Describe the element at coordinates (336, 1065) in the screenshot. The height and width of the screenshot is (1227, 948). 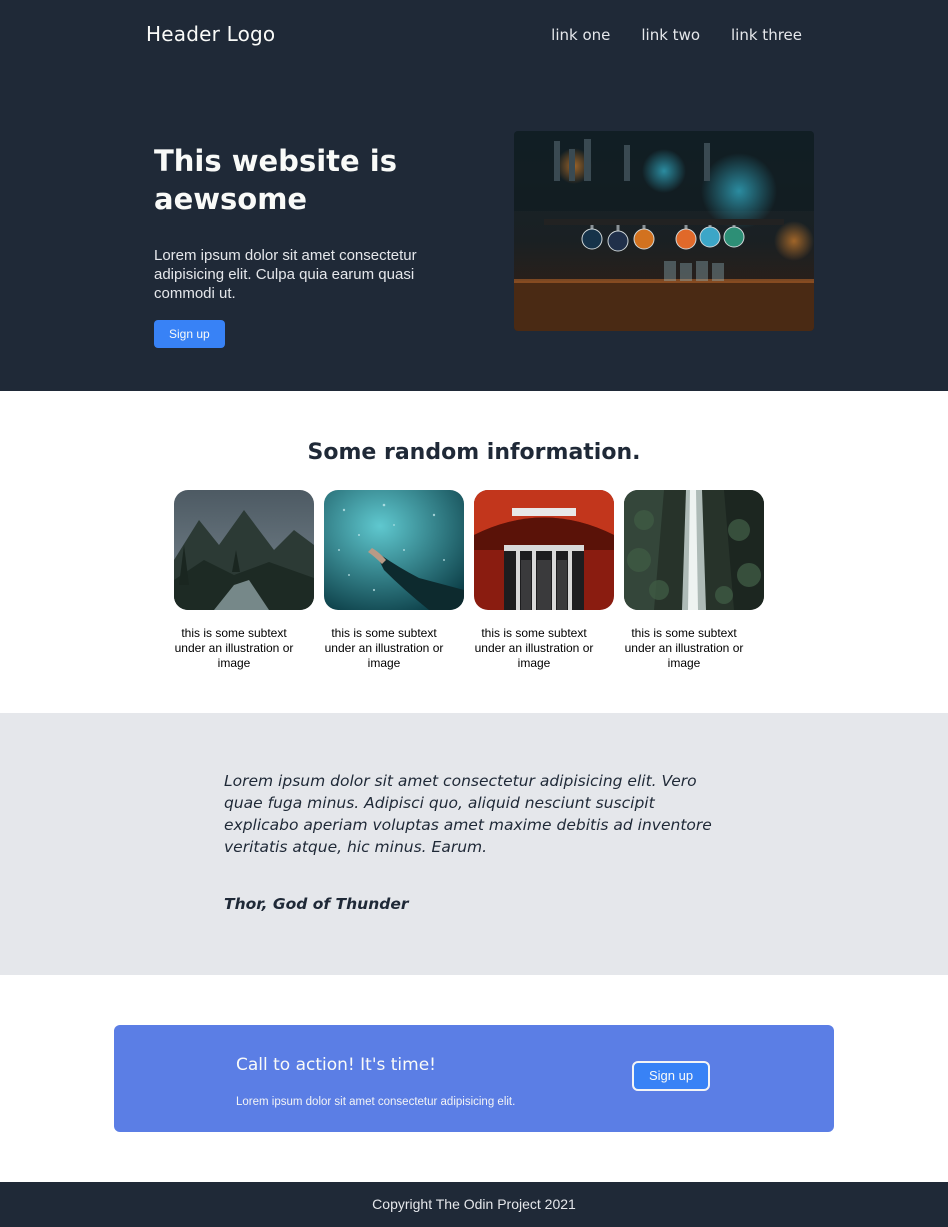
I see `cta-title: Call to action! It's time!` at that location.